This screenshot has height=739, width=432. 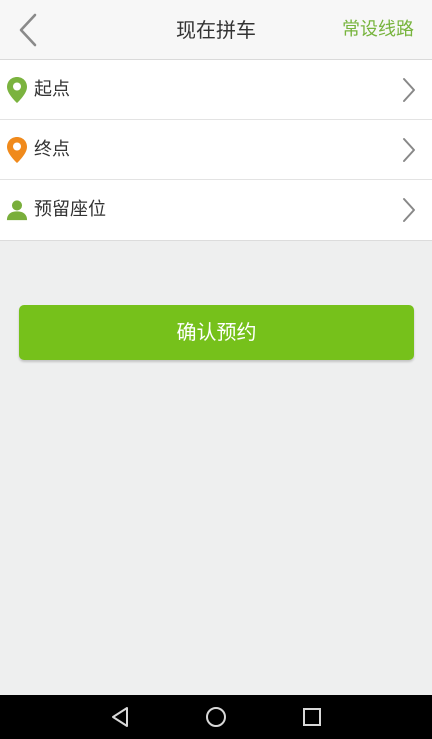 What do you see at coordinates (70, 209) in the screenshot?
I see `row-label: 预留座位` at bounding box center [70, 209].